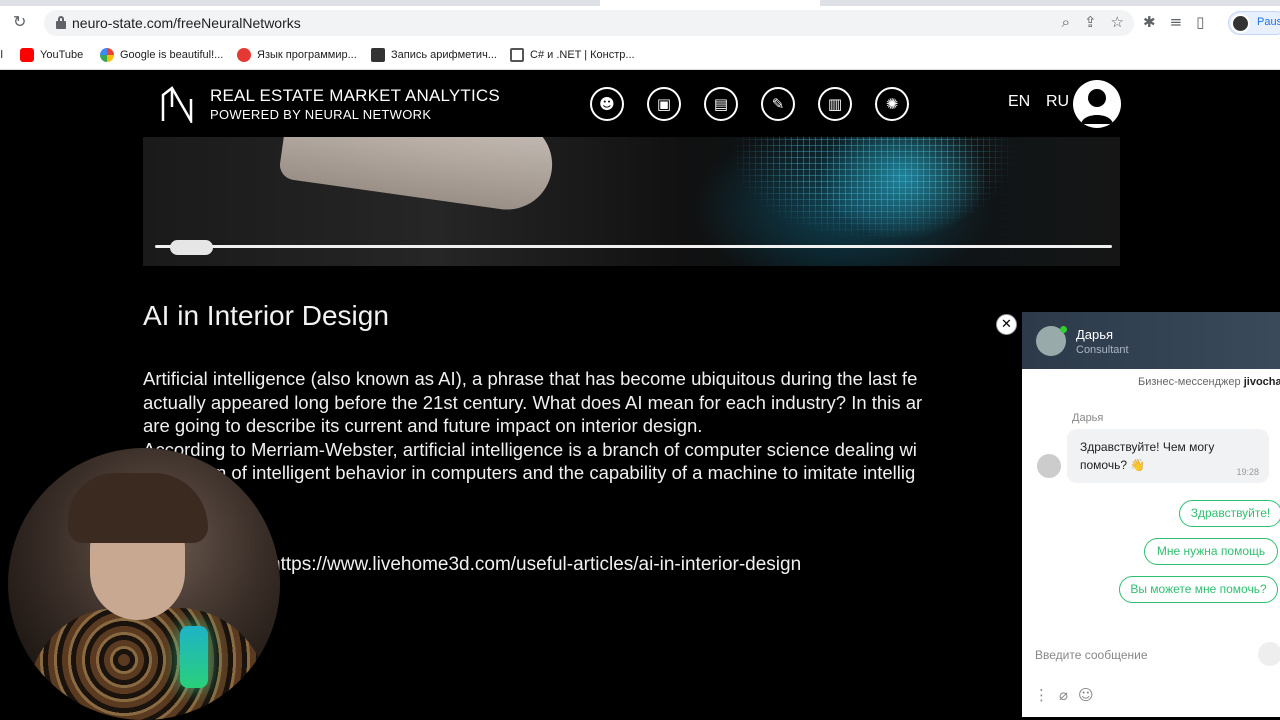 The width and height of the screenshot is (1280, 720). I want to click on bookmark-star-icon: ☆, so click(1117, 22).